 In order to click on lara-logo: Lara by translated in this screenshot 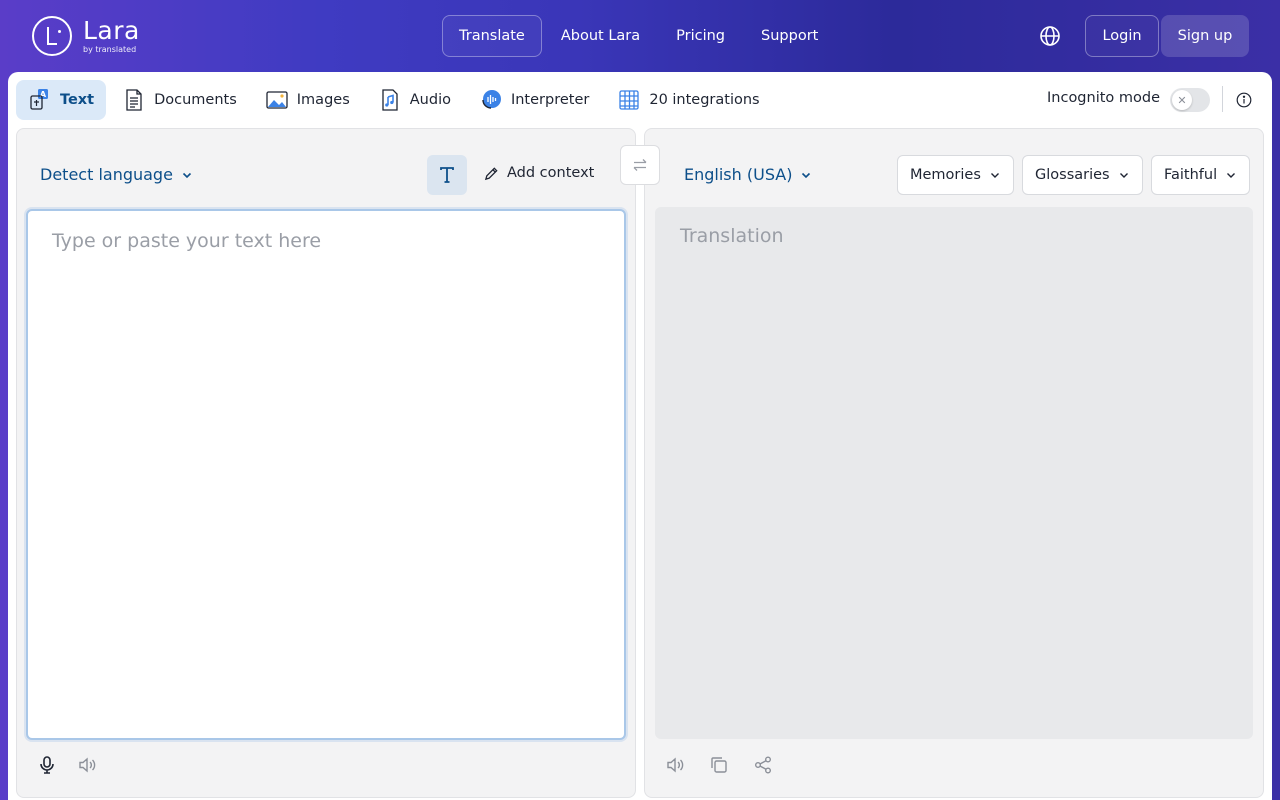, I will do `click(86, 36)`.